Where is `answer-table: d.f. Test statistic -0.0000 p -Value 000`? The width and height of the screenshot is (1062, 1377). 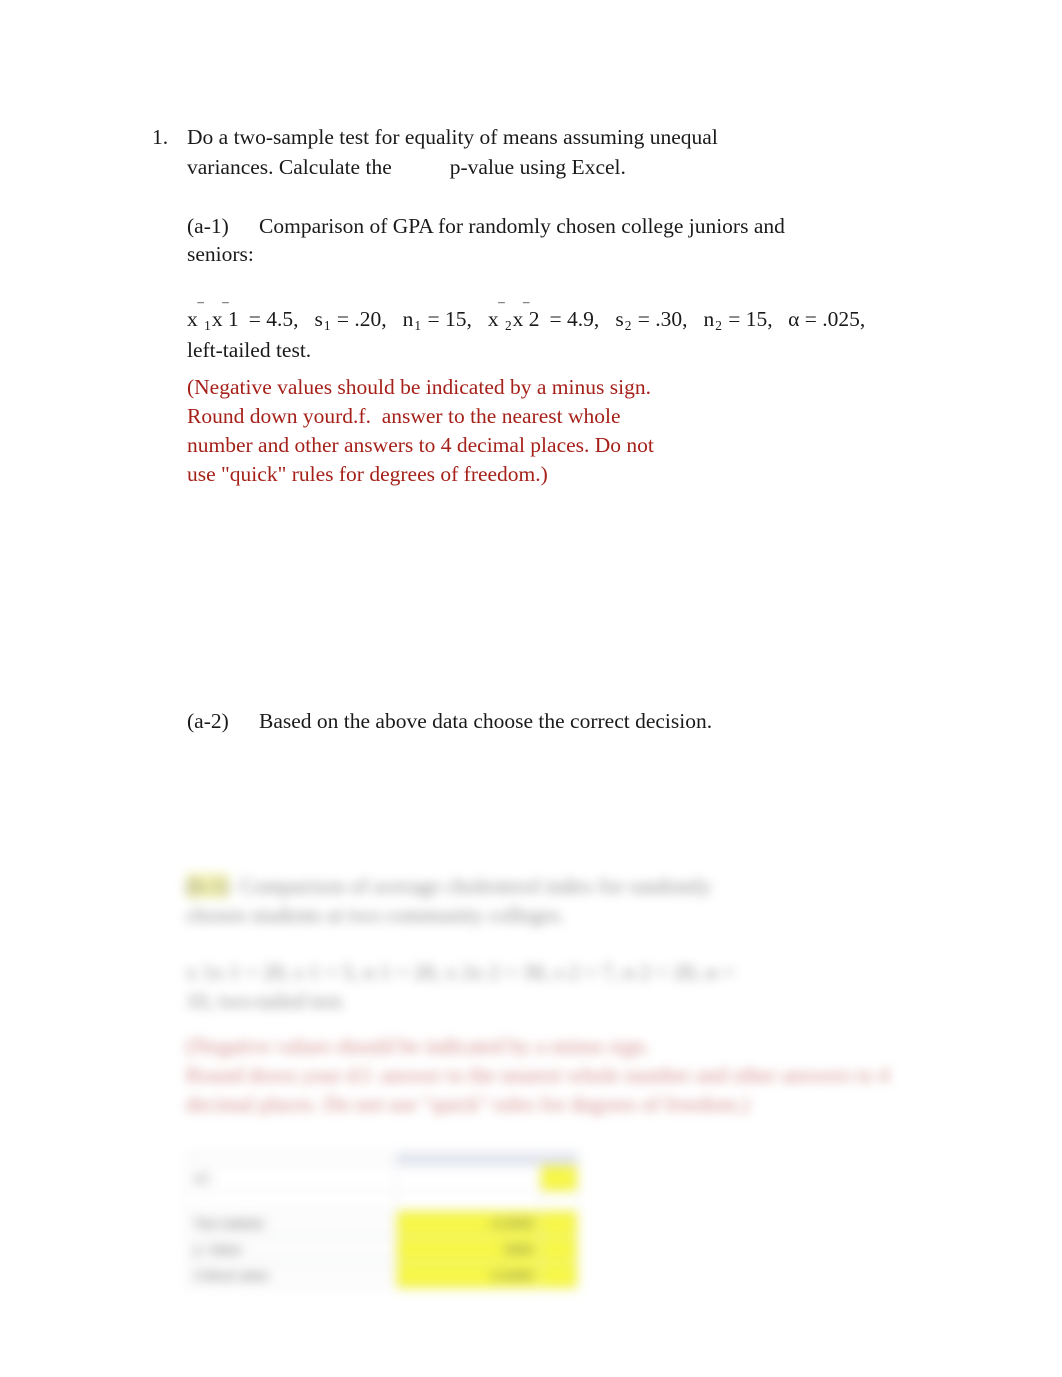
answer-table: d.f. Test statistic -0.0000 p -Value 000 is located at coordinates (382, 1220).